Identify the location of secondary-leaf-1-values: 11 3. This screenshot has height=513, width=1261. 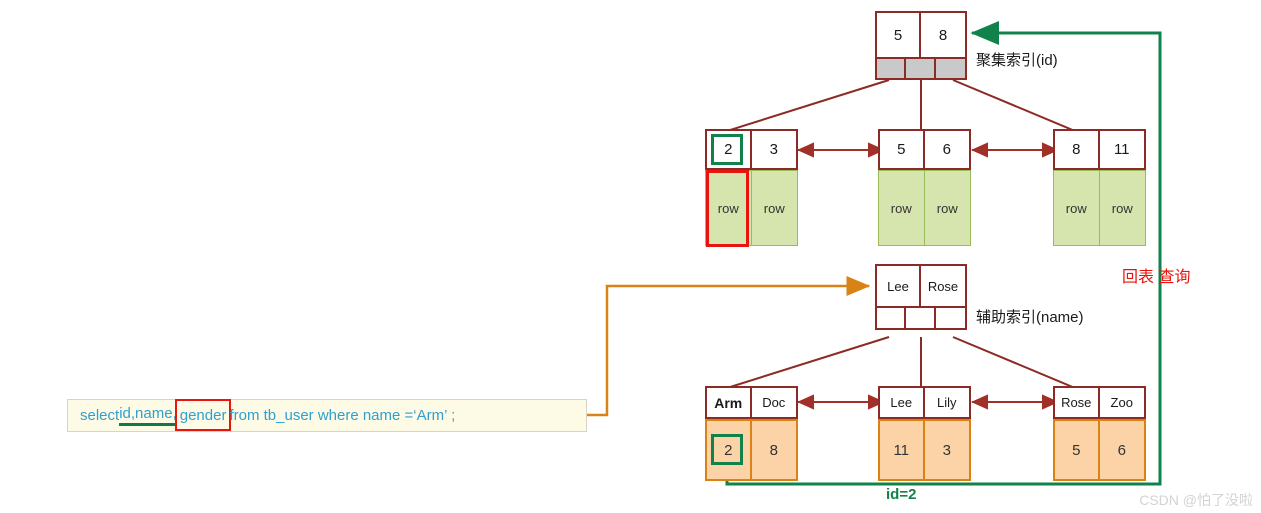
(924, 450).